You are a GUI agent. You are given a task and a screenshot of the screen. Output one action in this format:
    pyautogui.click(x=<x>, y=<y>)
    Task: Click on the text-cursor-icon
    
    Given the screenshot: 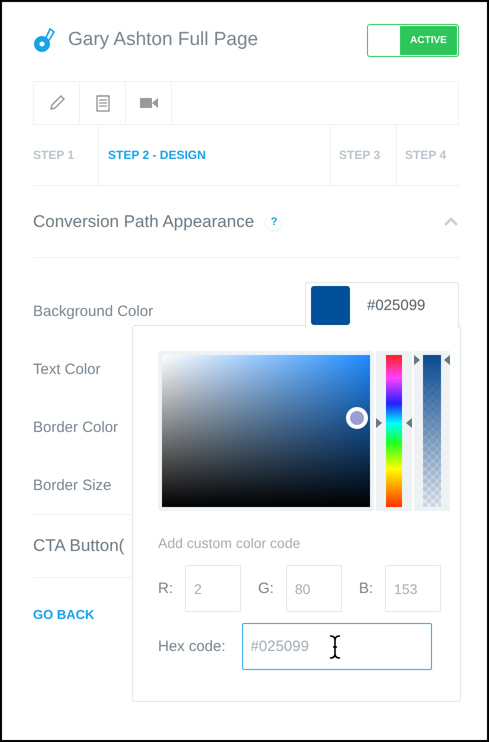 What is the action you would take?
    pyautogui.click(x=334, y=647)
    